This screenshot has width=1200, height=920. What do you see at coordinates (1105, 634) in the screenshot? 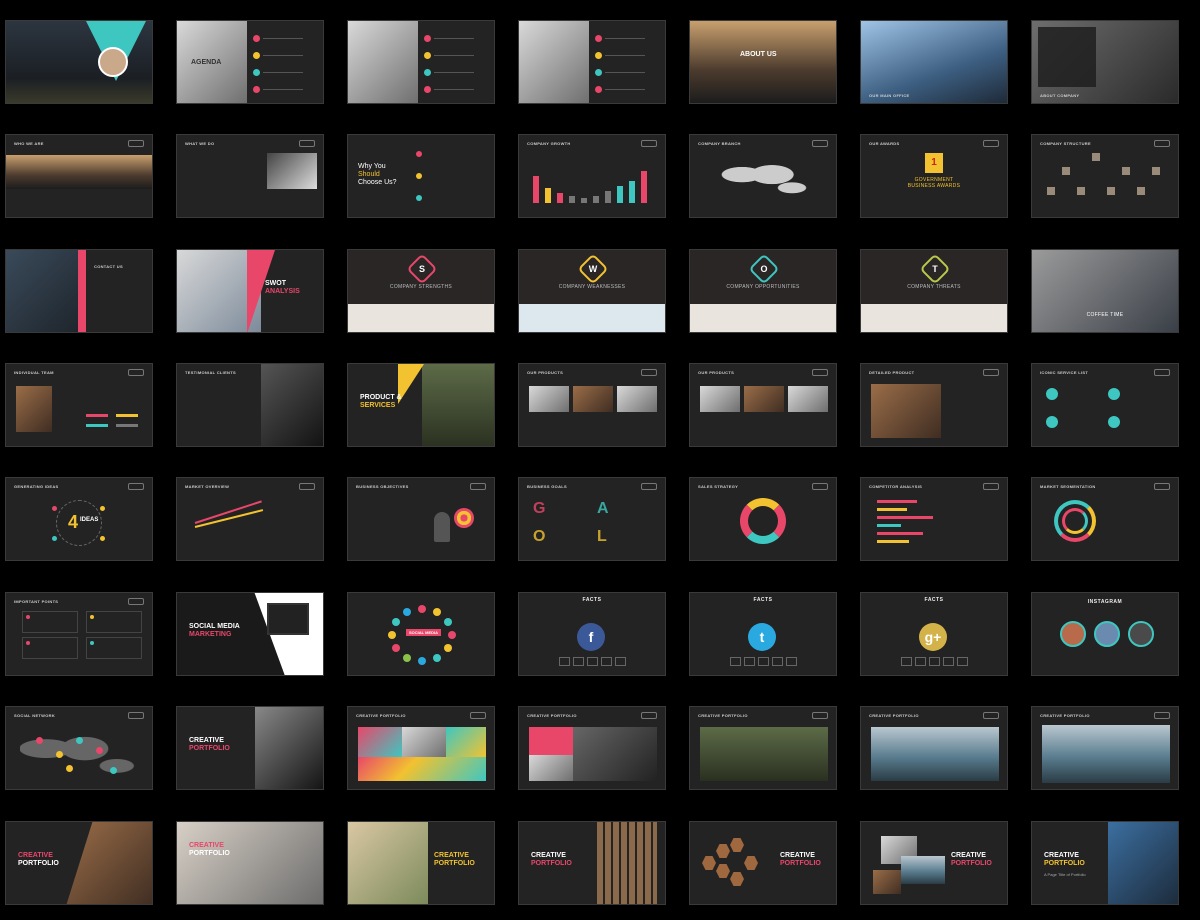
I see `slide-thumbnail: INSTAGRAM` at bounding box center [1105, 634].